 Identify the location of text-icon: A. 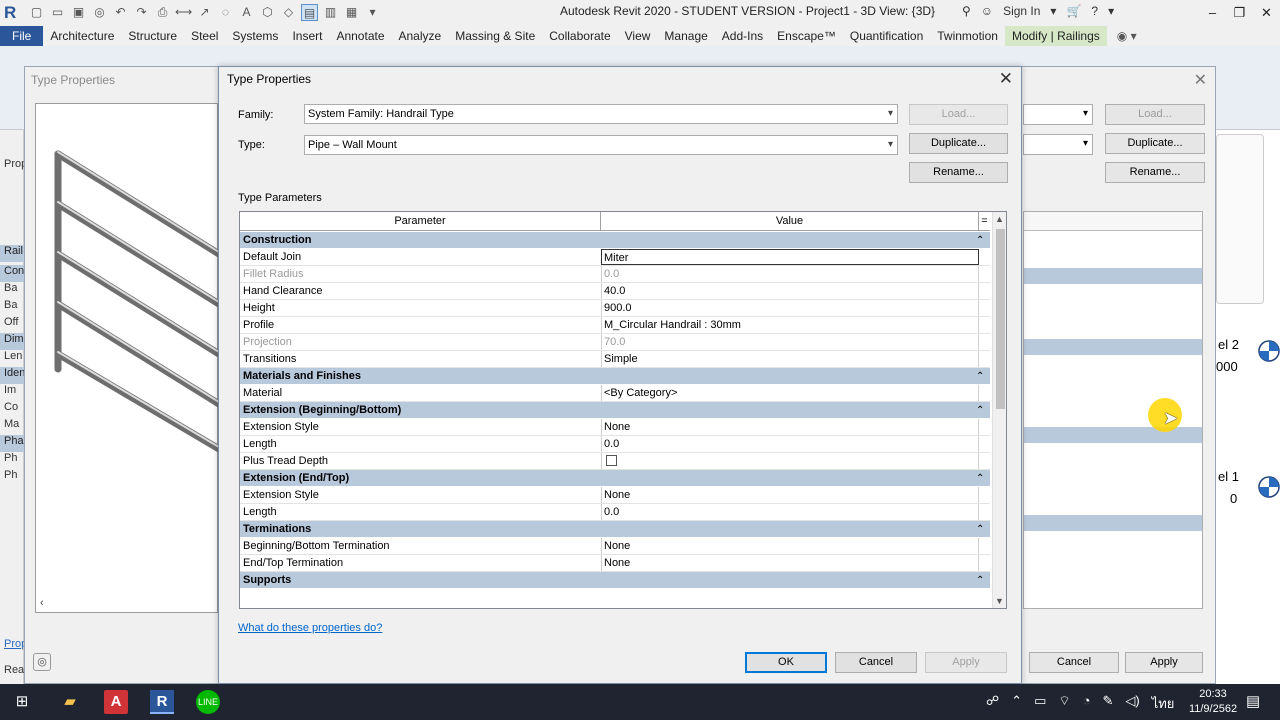
(246, 12).